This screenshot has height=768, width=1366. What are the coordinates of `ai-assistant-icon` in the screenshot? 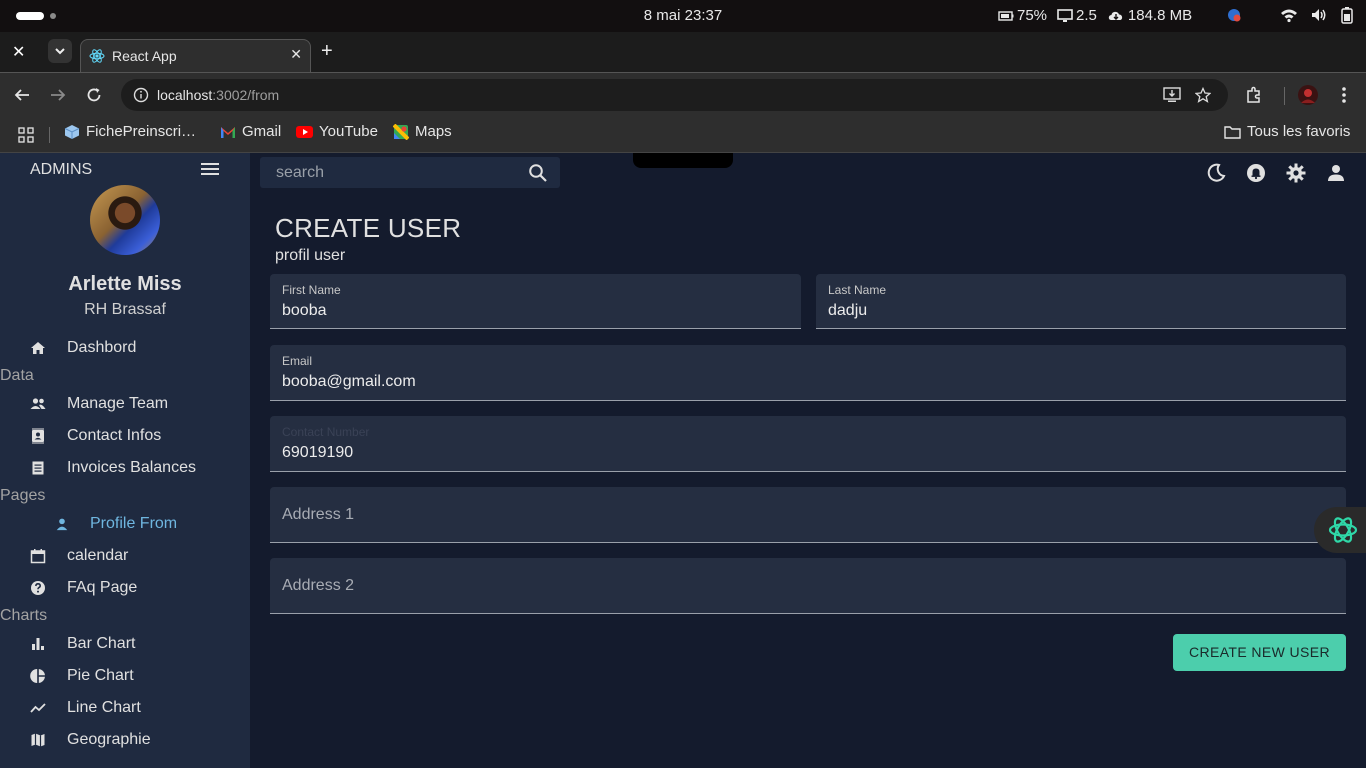 It's located at (1343, 530).